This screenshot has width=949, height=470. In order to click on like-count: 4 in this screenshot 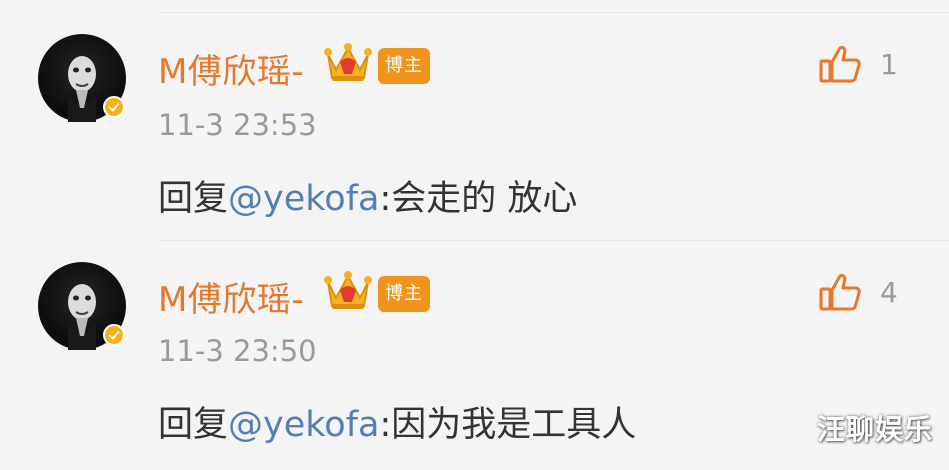, I will do `click(889, 292)`.